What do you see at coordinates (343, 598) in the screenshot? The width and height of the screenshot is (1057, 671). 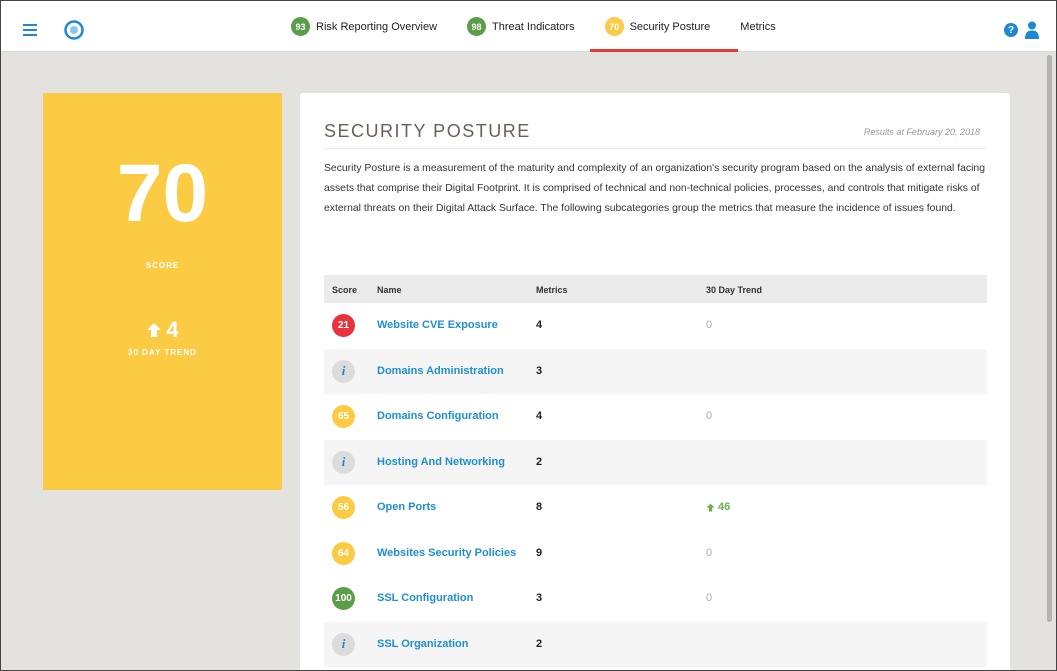 I see `score-badge: 100` at bounding box center [343, 598].